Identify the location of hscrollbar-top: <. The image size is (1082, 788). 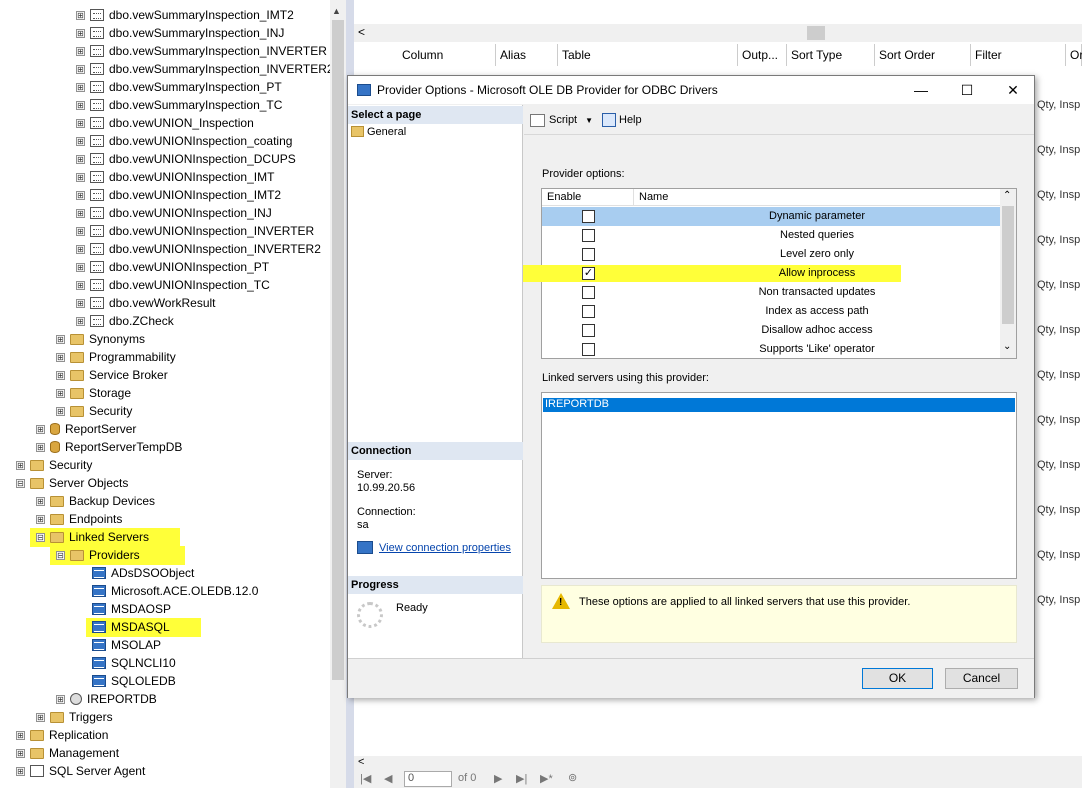
(718, 33).